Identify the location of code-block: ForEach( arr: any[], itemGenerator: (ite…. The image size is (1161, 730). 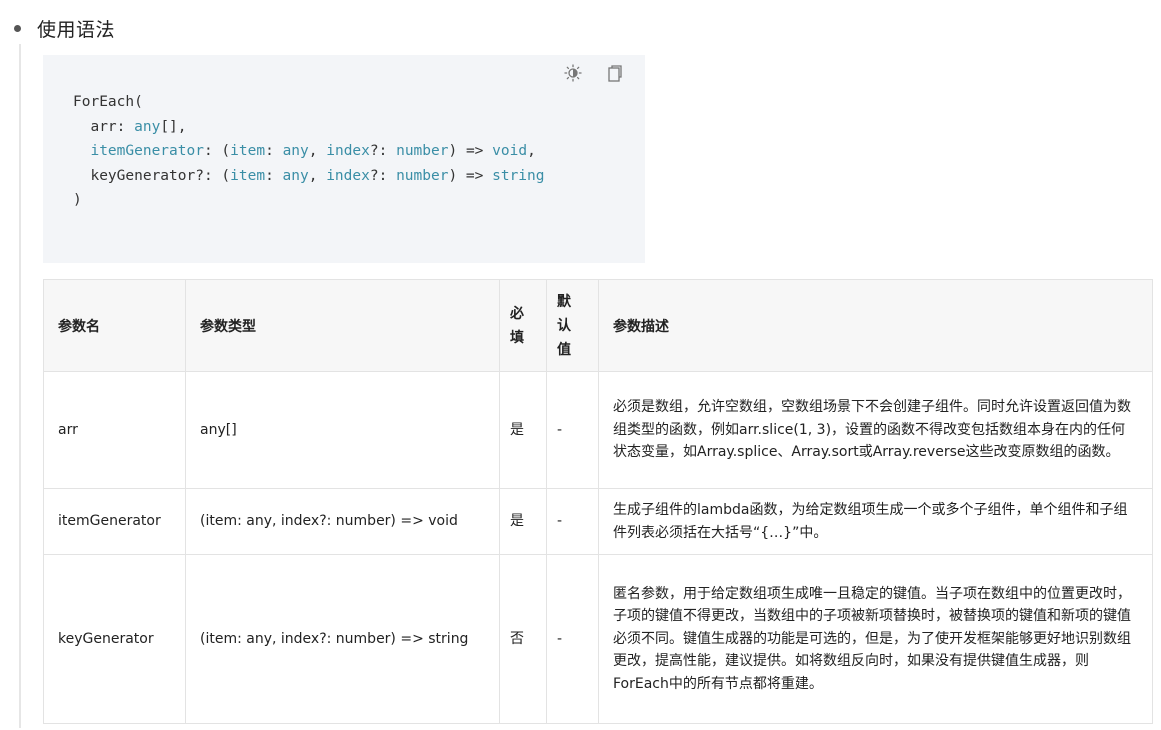
(344, 159).